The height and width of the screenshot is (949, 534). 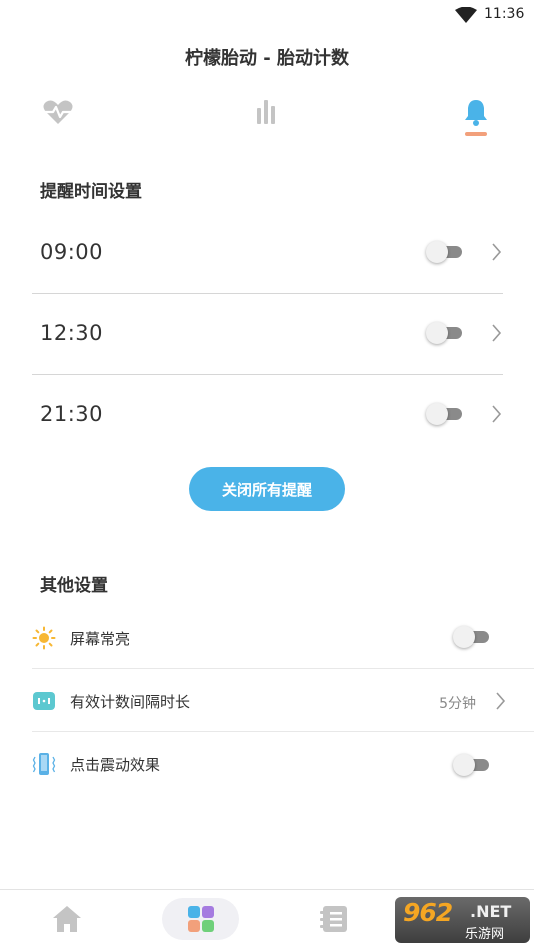 What do you see at coordinates (44, 701) in the screenshot?
I see `interval-icon` at bounding box center [44, 701].